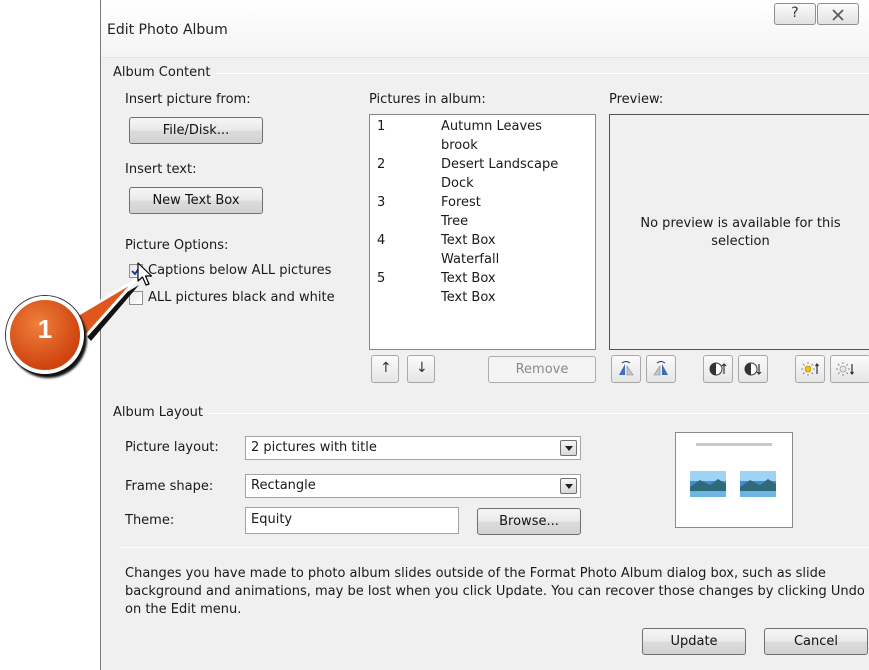 Image resolution: width=869 pixels, height=670 pixels. What do you see at coordinates (164, 72) in the screenshot?
I see `album-content-group-label: Album Content` at bounding box center [164, 72].